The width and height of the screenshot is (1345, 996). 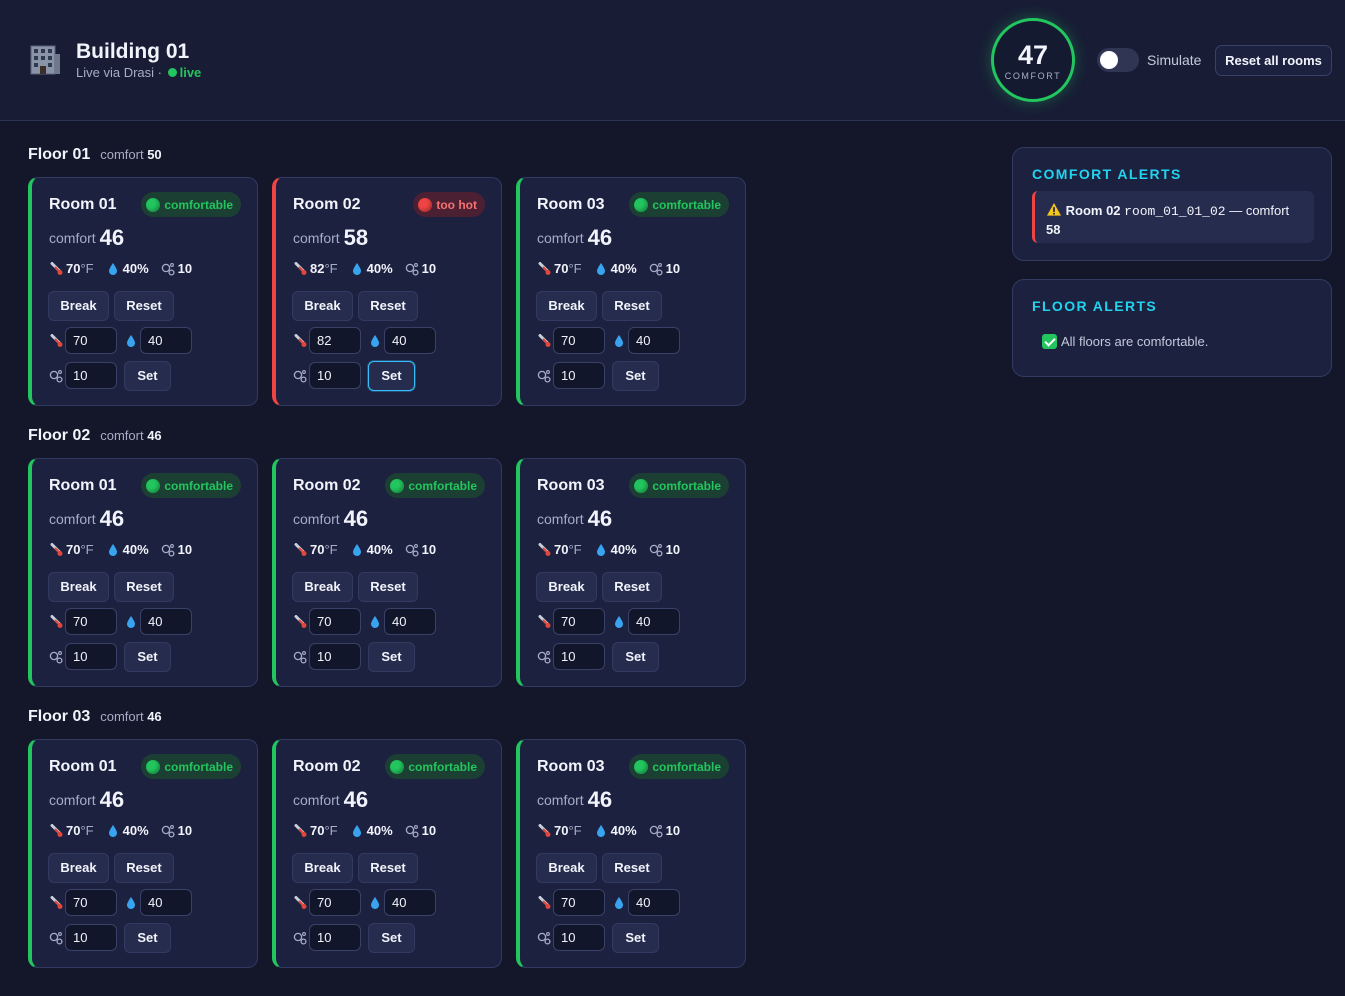 I want to click on temperature-value: 70, so click(x=73, y=830).